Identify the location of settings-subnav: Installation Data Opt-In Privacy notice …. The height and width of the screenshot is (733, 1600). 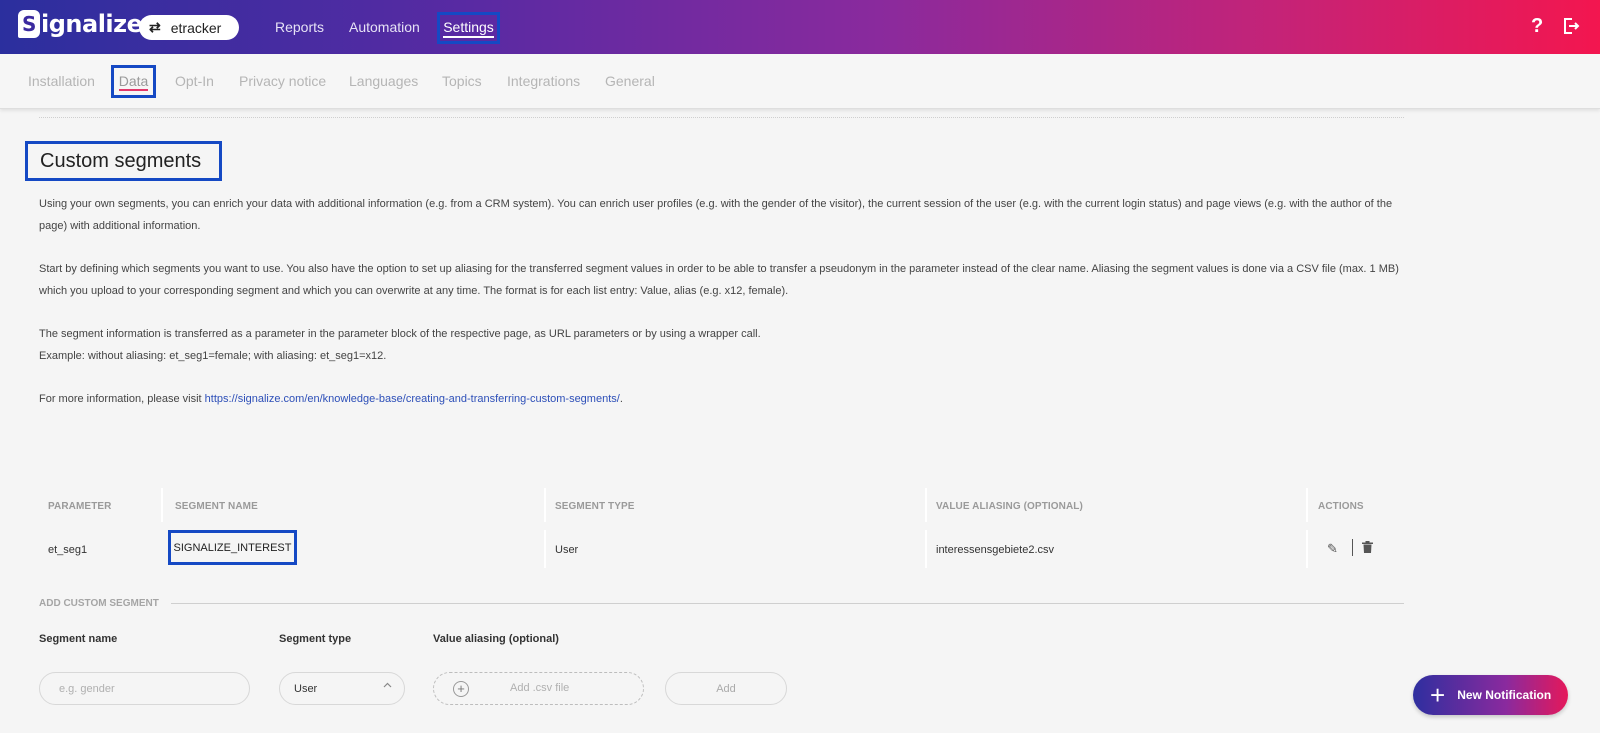
(800, 81).